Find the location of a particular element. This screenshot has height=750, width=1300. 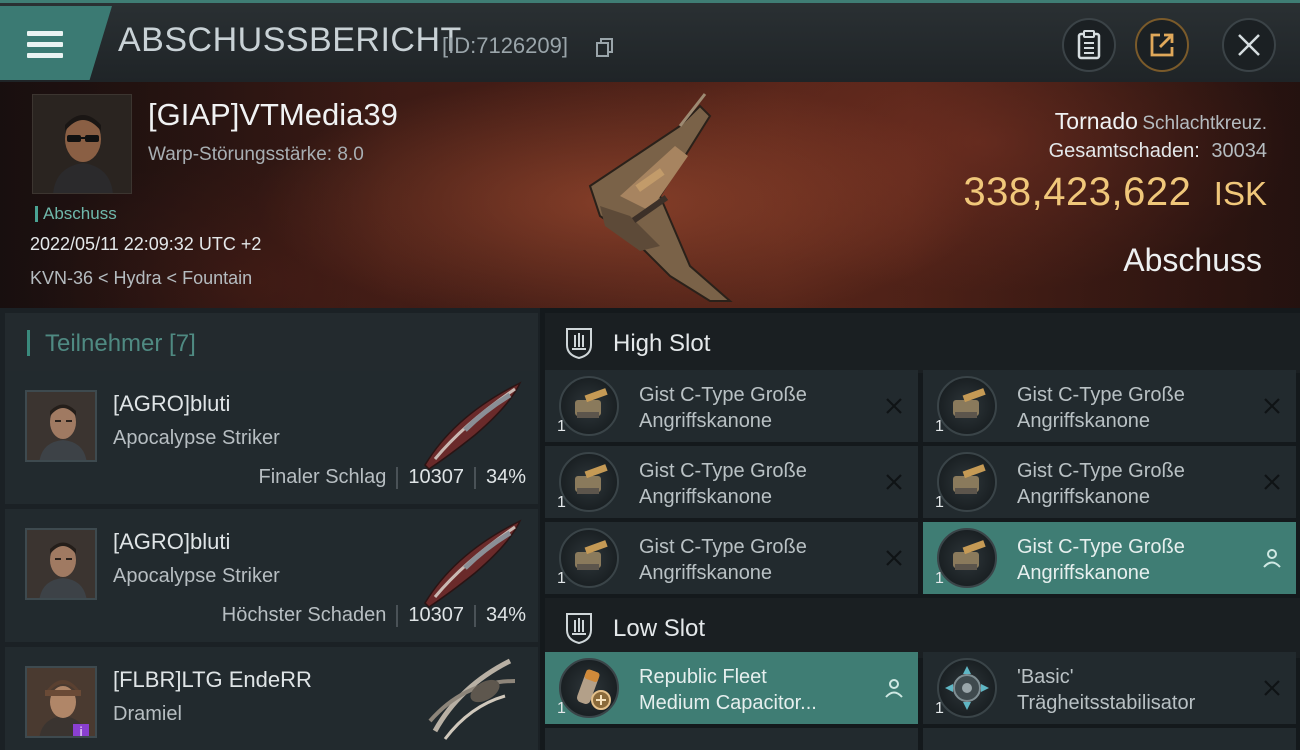

attacker-role: Finaler Schlag is located at coordinates (322, 477).